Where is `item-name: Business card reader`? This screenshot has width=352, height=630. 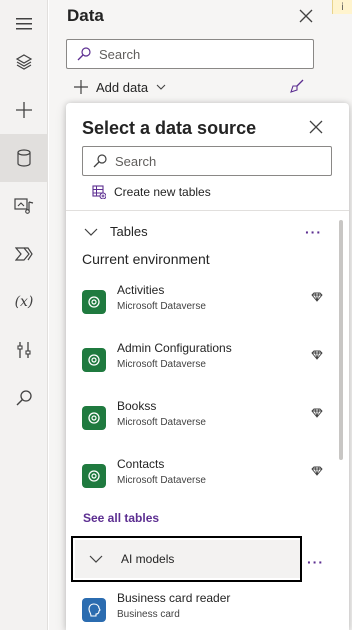 item-name: Business card reader is located at coordinates (174, 598).